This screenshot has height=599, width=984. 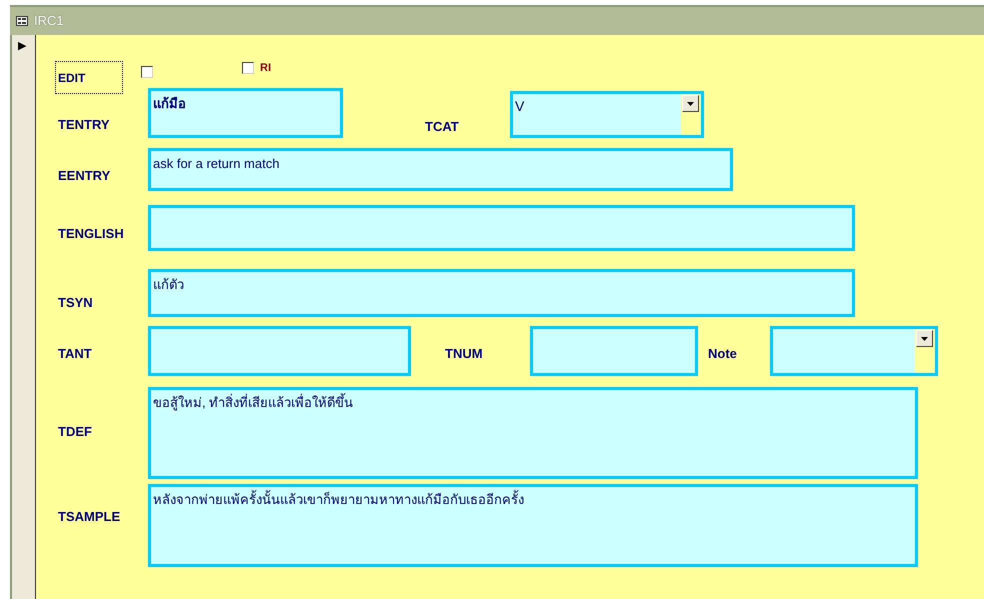 I want to click on text-field: แก้ตัว, so click(x=501, y=293).